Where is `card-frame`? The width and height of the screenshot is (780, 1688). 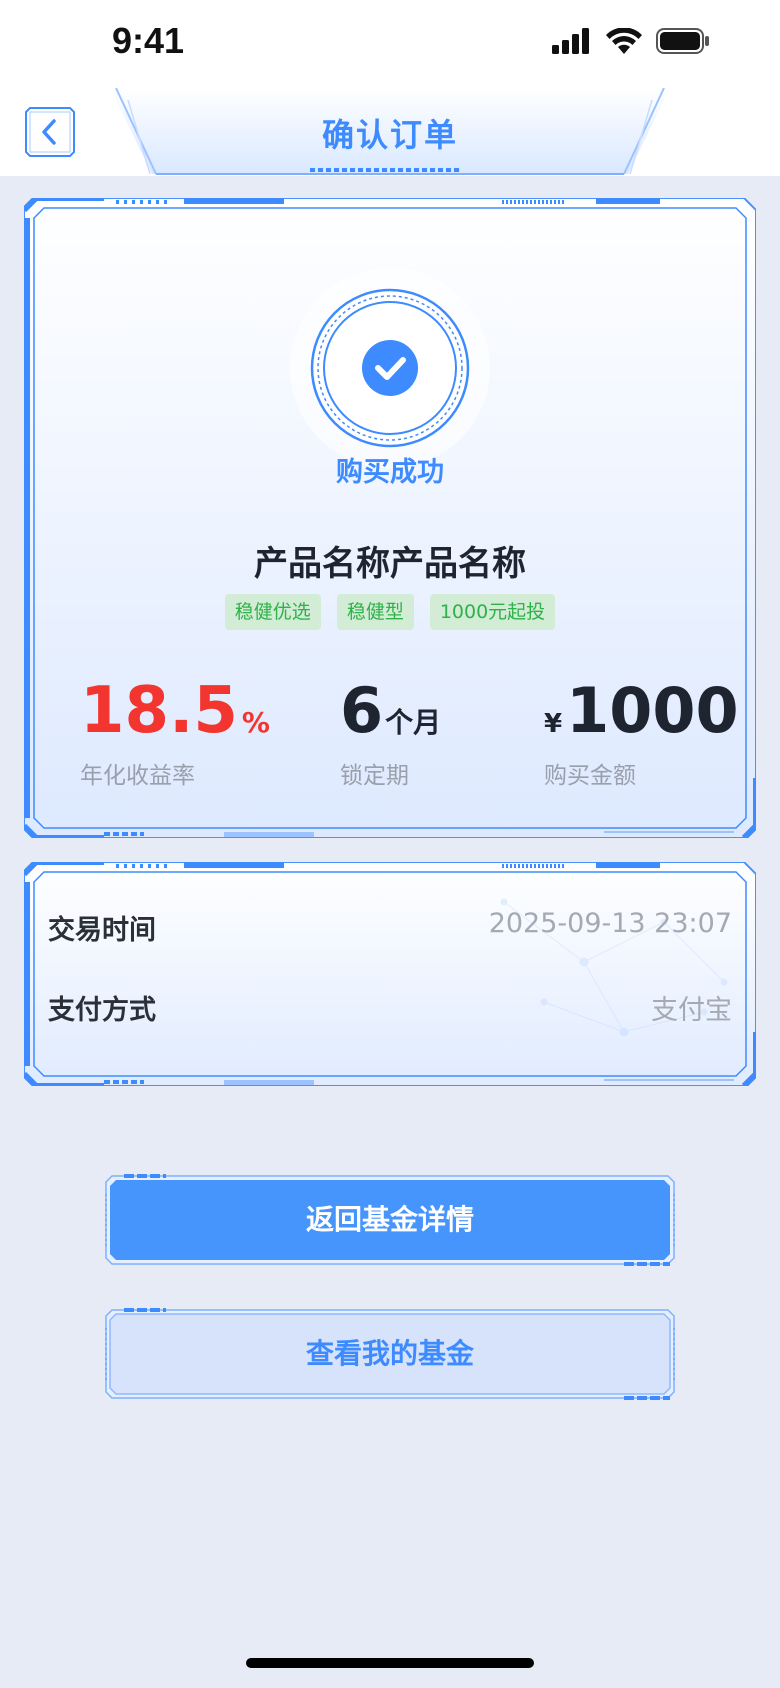 card-frame is located at coordinates (390, 974).